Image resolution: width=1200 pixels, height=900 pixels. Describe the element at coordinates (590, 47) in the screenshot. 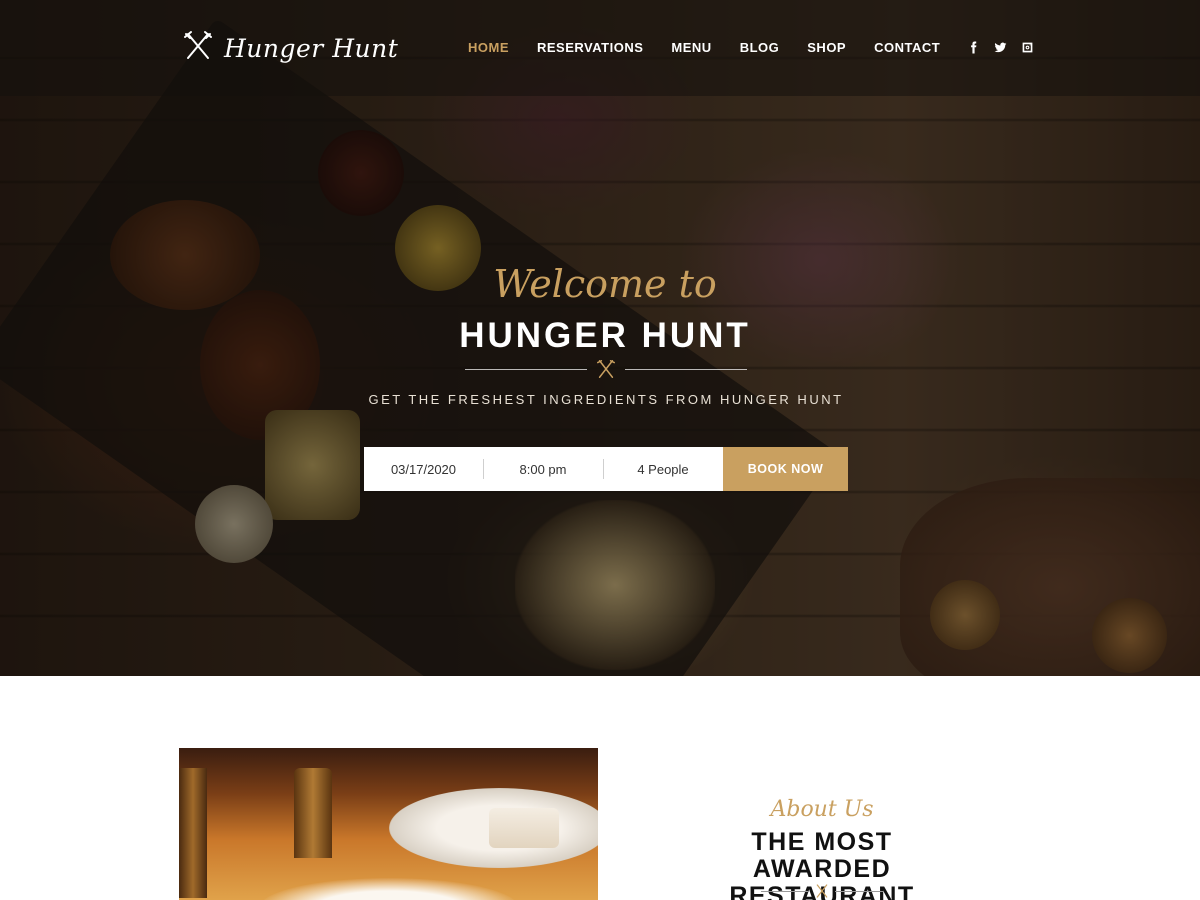

I see `nav-item-reservations: RESERVATIONS` at that location.